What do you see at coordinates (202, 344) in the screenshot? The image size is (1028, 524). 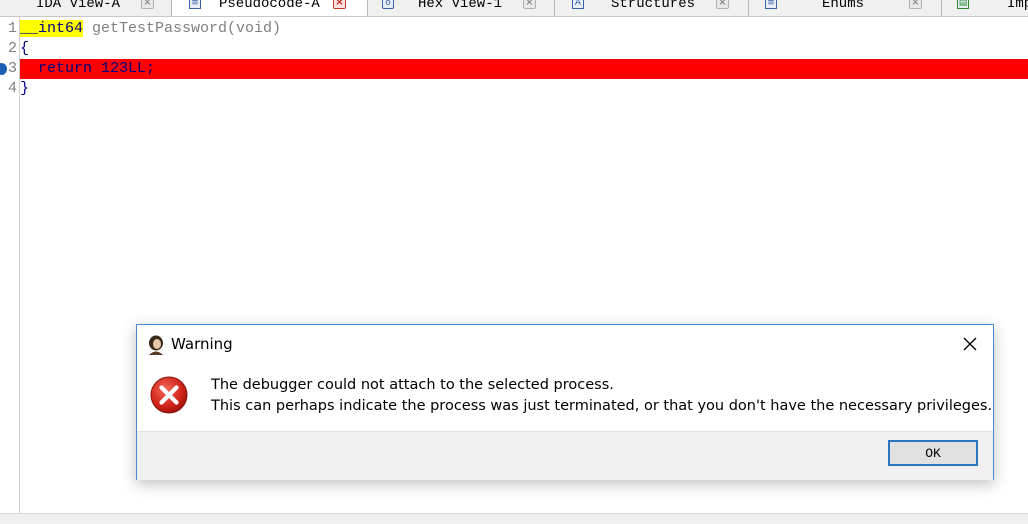 I see `dialog-title: Warning` at bounding box center [202, 344].